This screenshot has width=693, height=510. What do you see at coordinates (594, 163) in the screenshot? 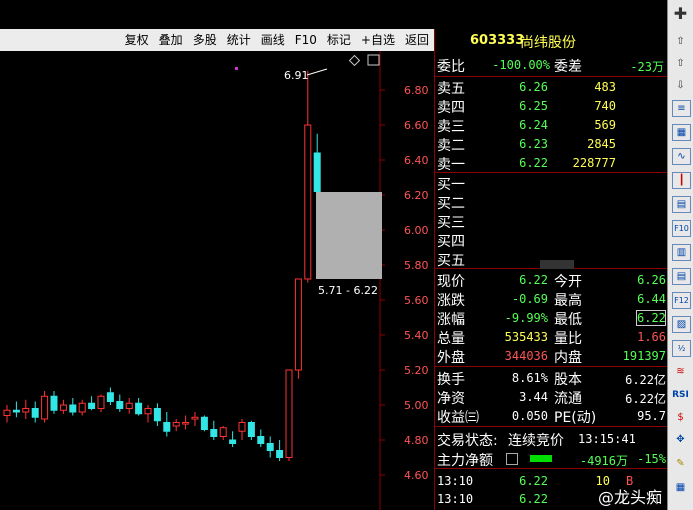
I see `sell-level-volume: 228777` at bounding box center [594, 163].